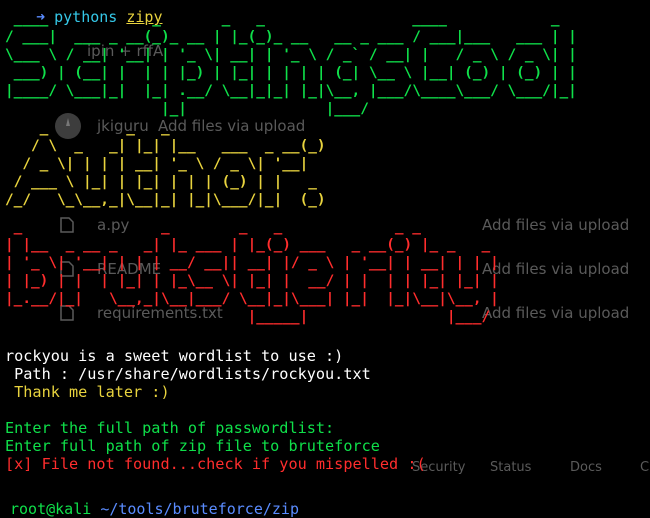  I want to click on footer-link-more: C, so click(644, 467).